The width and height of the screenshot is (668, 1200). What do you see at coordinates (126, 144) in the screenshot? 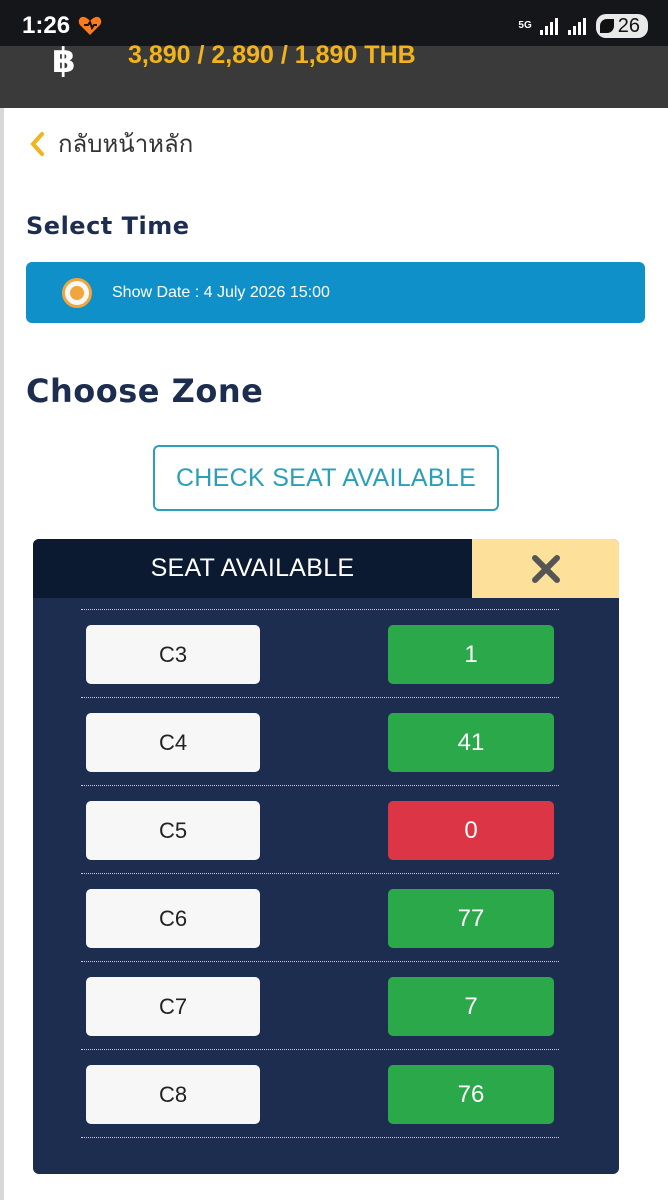
I see `back-link-label: กลับหน้าหลัก` at bounding box center [126, 144].